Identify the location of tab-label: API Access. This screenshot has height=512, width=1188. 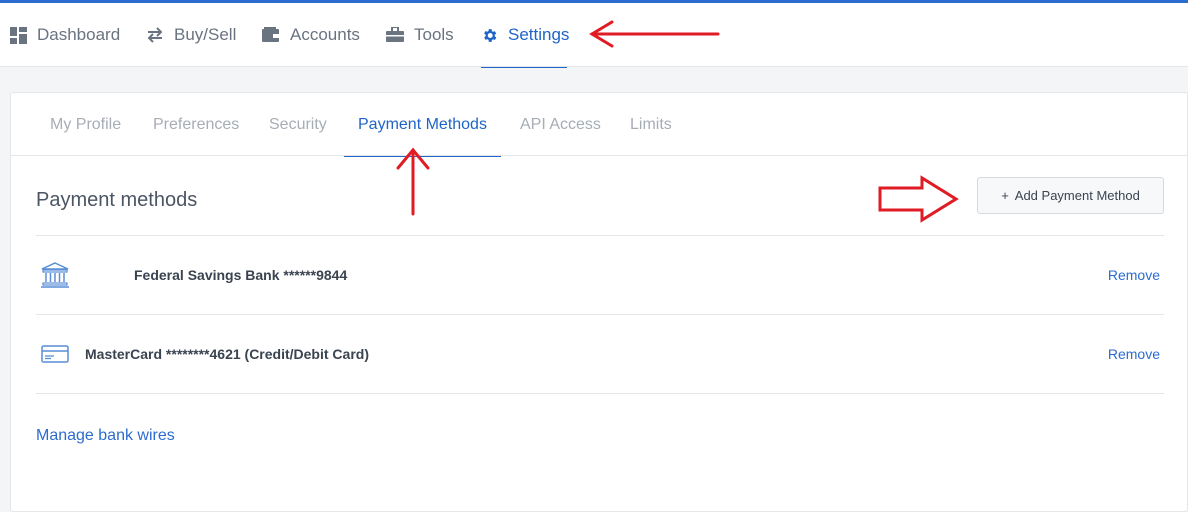
(560, 124).